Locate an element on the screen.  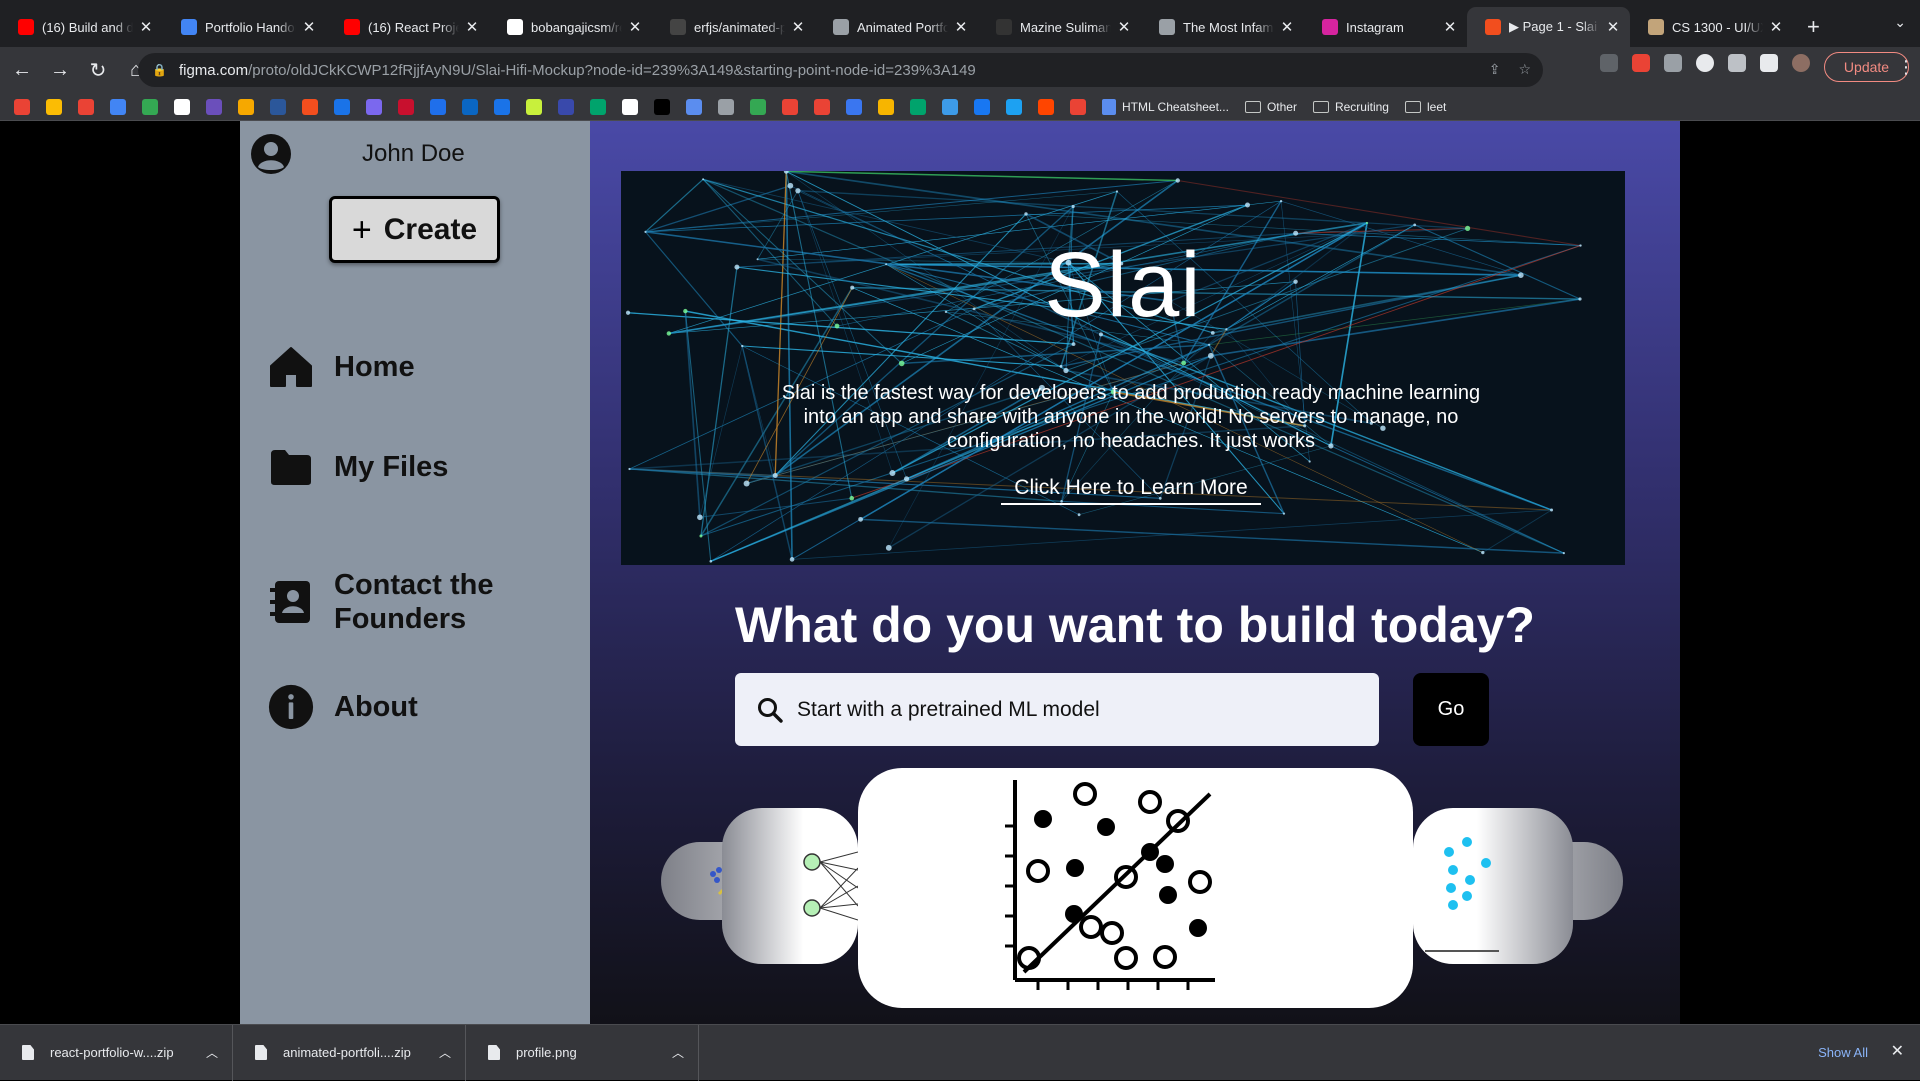
site-icon is located at coordinates (841, 27).